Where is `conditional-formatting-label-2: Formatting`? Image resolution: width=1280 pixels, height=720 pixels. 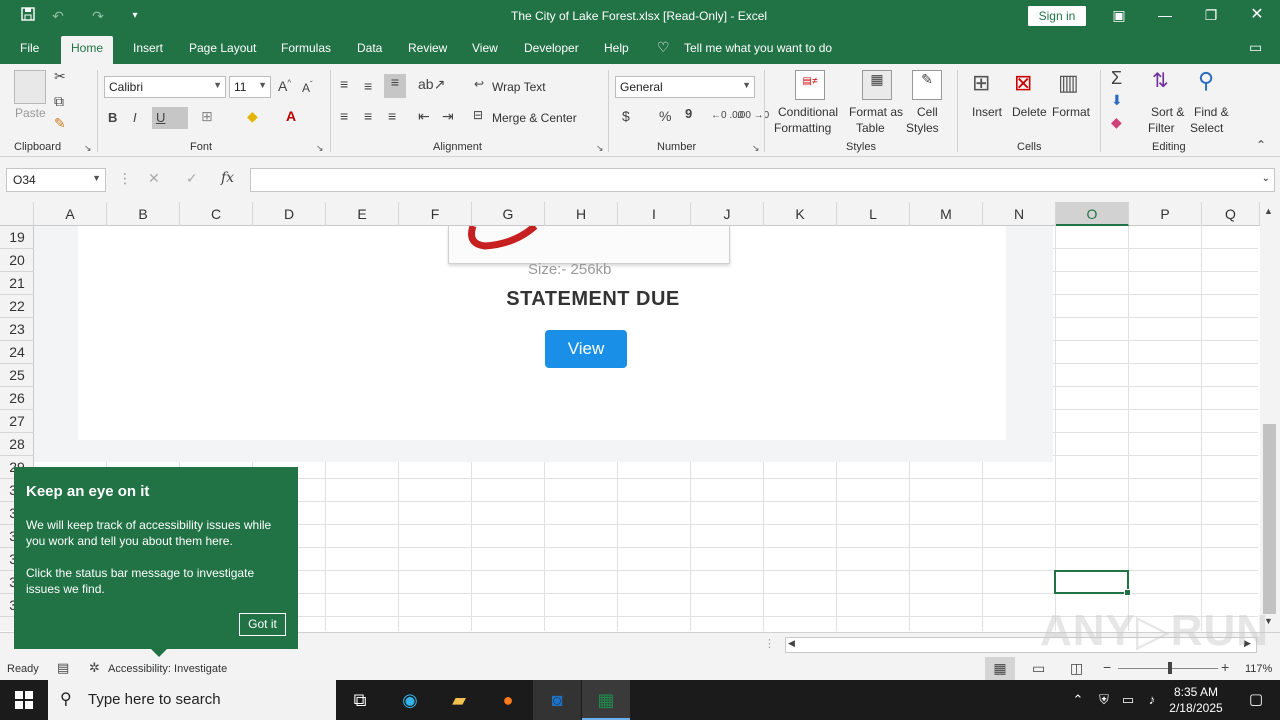
conditional-formatting-label-2: Formatting is located at coordinates (802, 128).